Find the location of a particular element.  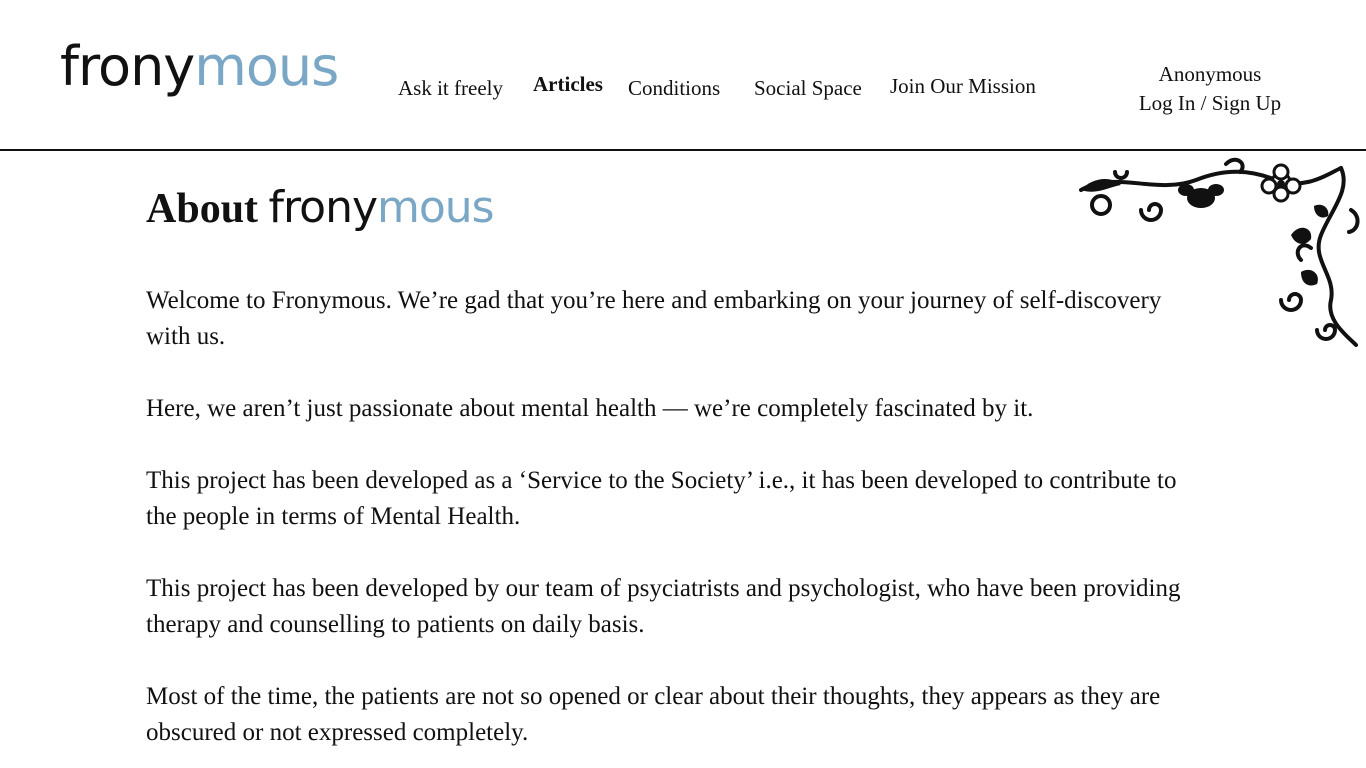

login-signup-link: Log In / Sign Up is located at coordinates (1210, 103).